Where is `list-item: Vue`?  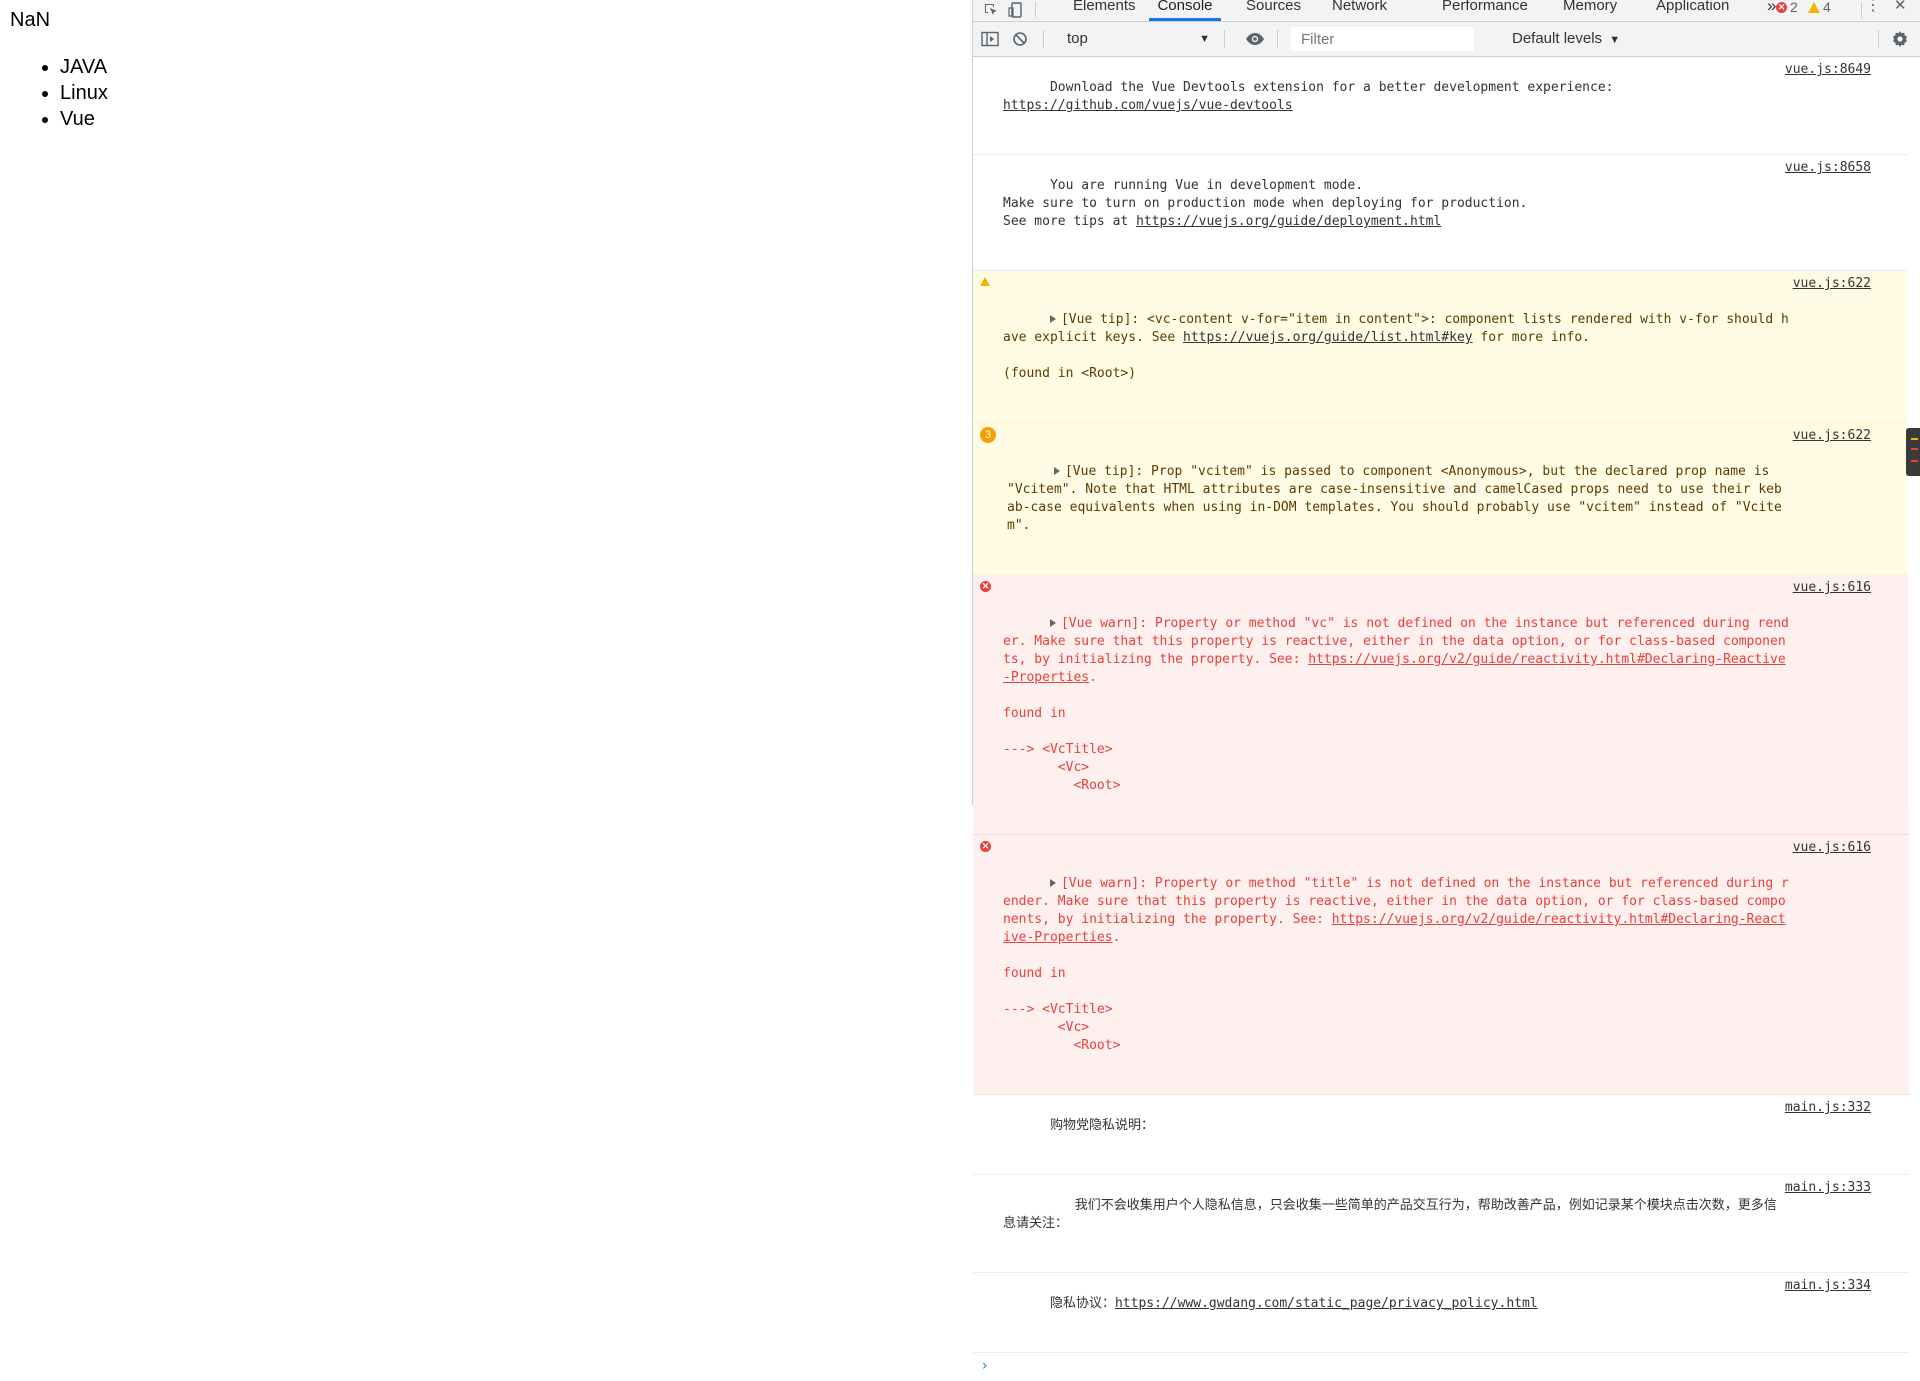
list-item: Vue is located at coordinates (84, 119).